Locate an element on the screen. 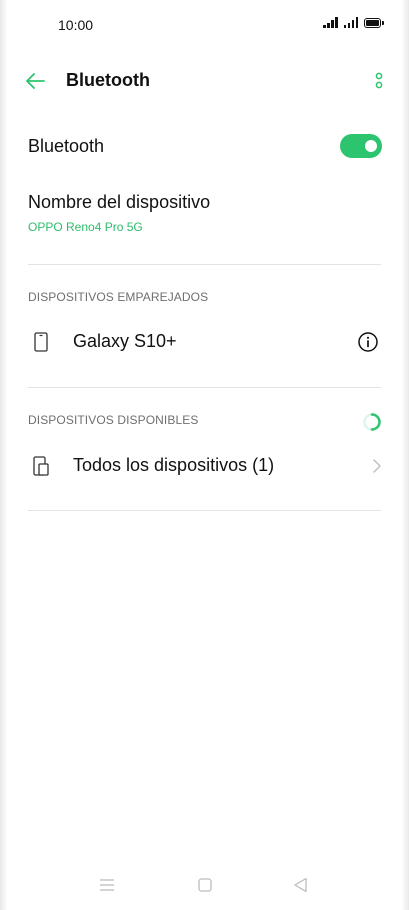  device-info-button is located at coordinates (368, 342).